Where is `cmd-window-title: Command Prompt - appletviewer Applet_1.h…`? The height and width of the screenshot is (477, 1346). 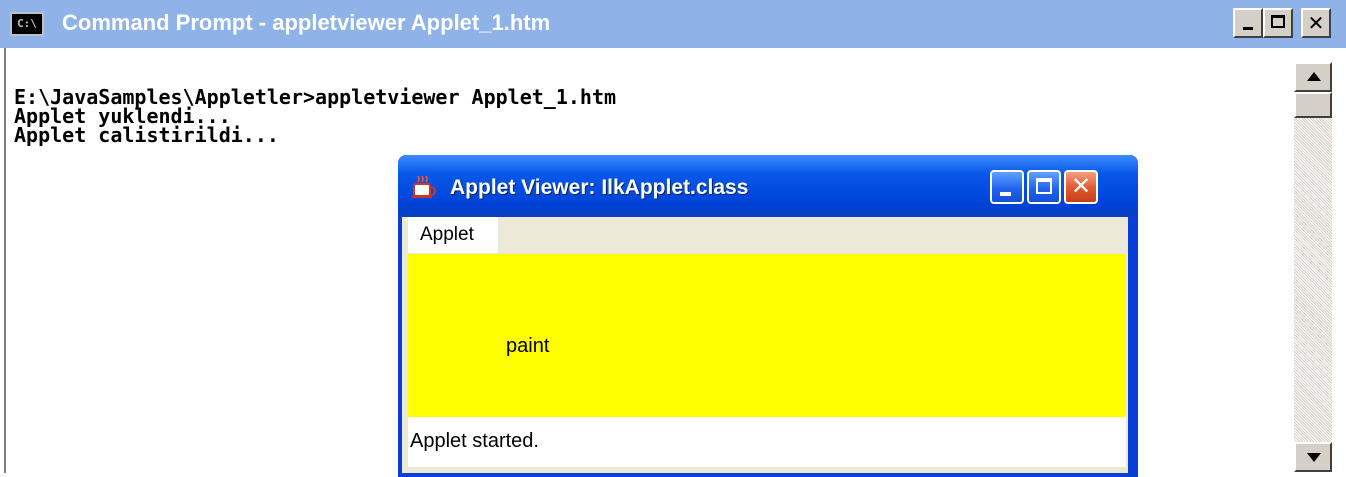 cmd-window-title: Command Prompt - appletviewer Applet_1.h… is located at coordinates (306, 22).